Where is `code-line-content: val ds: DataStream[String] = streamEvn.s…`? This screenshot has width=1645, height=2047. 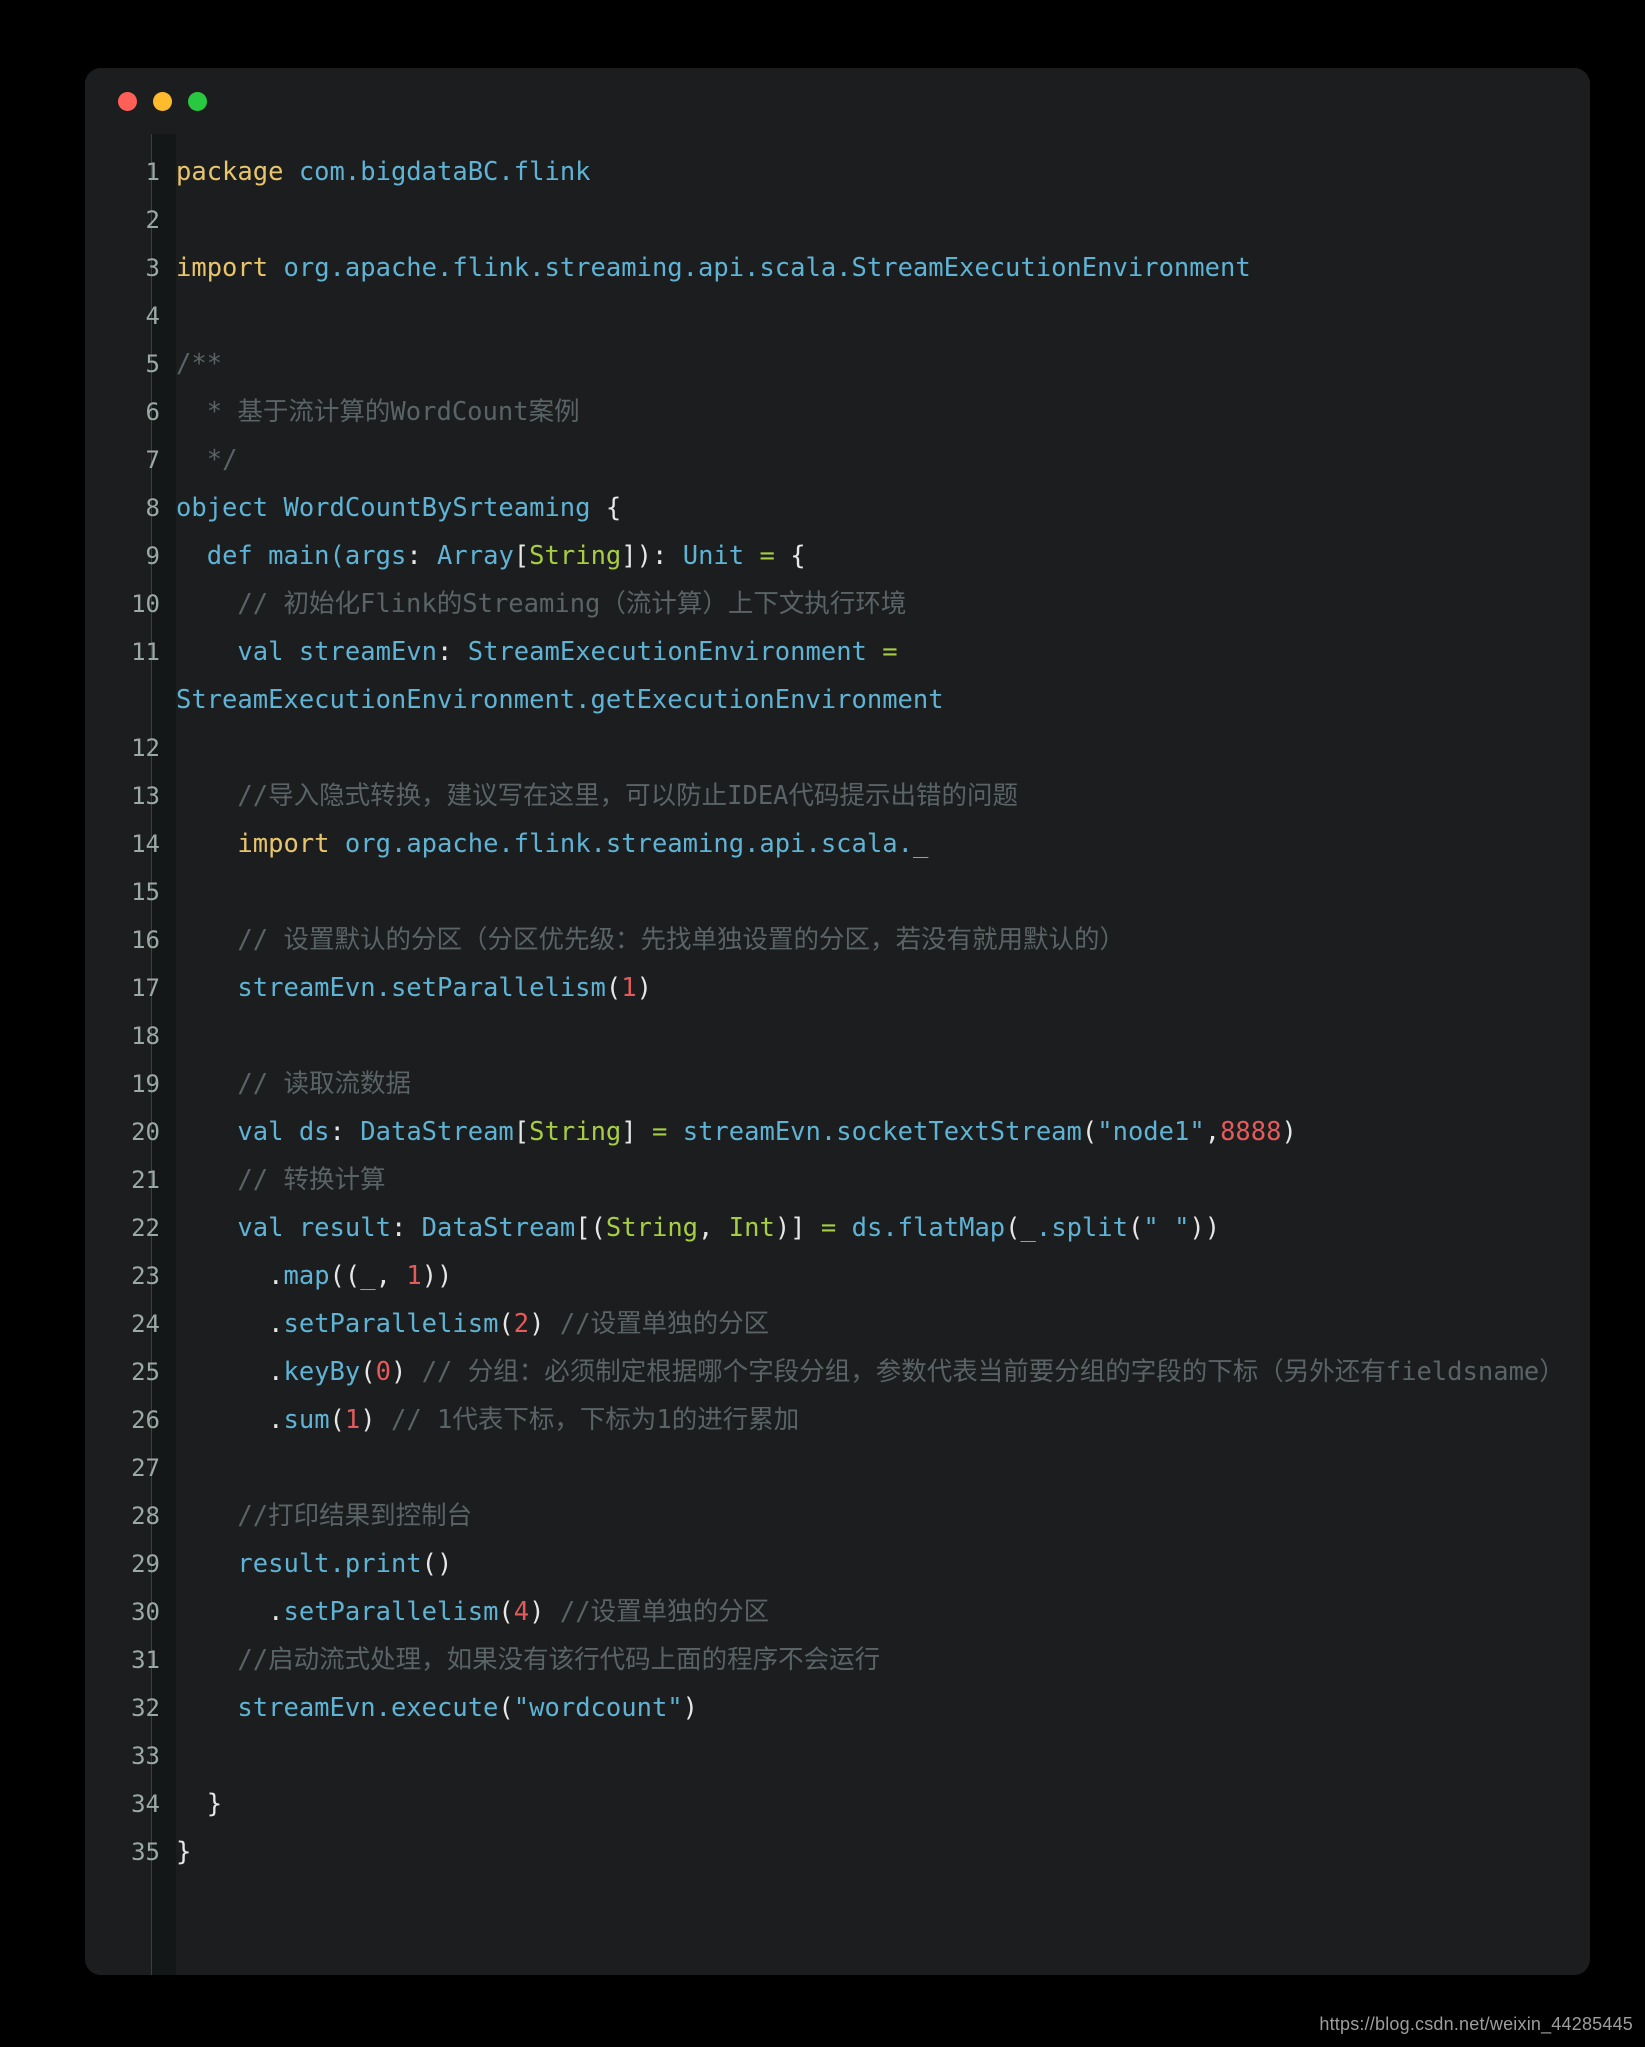 code-line-content: val ds: DataStream[String] = streamEvn.s… is located at coordinates (883, 1132).